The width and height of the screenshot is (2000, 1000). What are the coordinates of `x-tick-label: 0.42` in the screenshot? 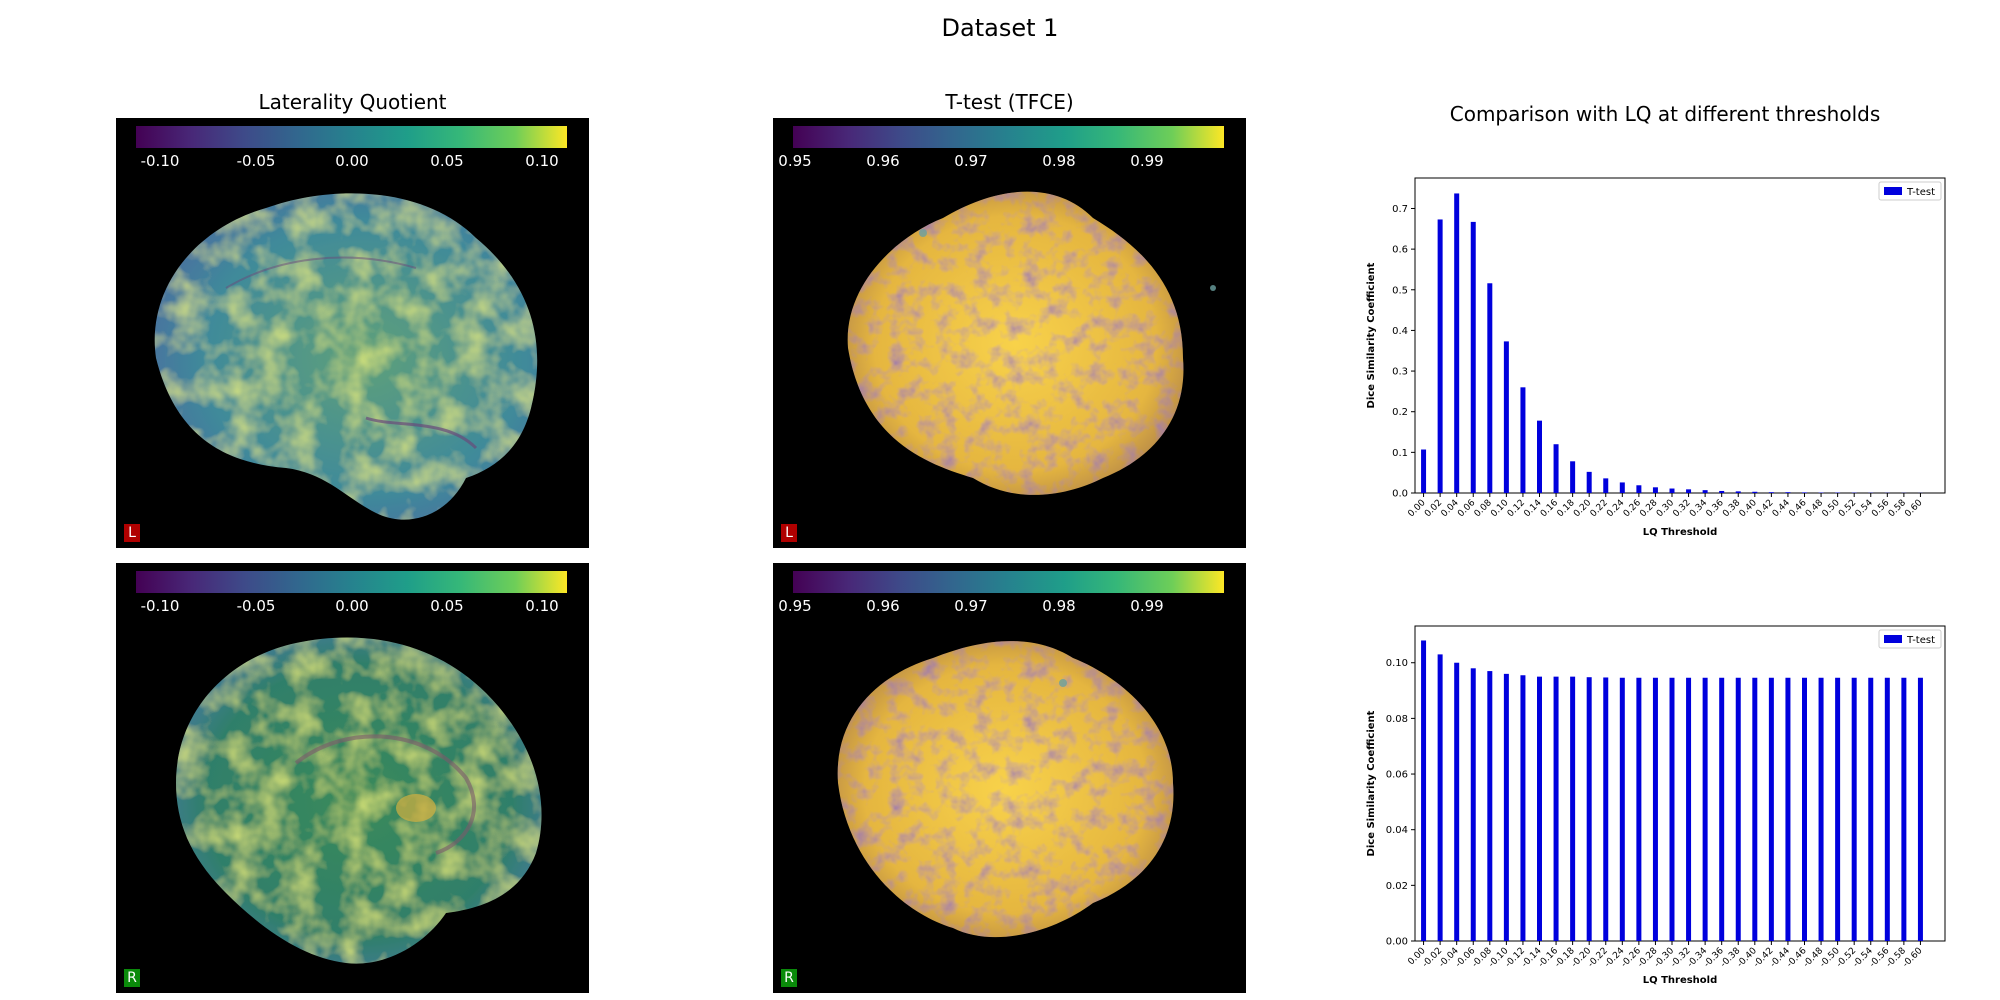 It's located at (1764, 508).